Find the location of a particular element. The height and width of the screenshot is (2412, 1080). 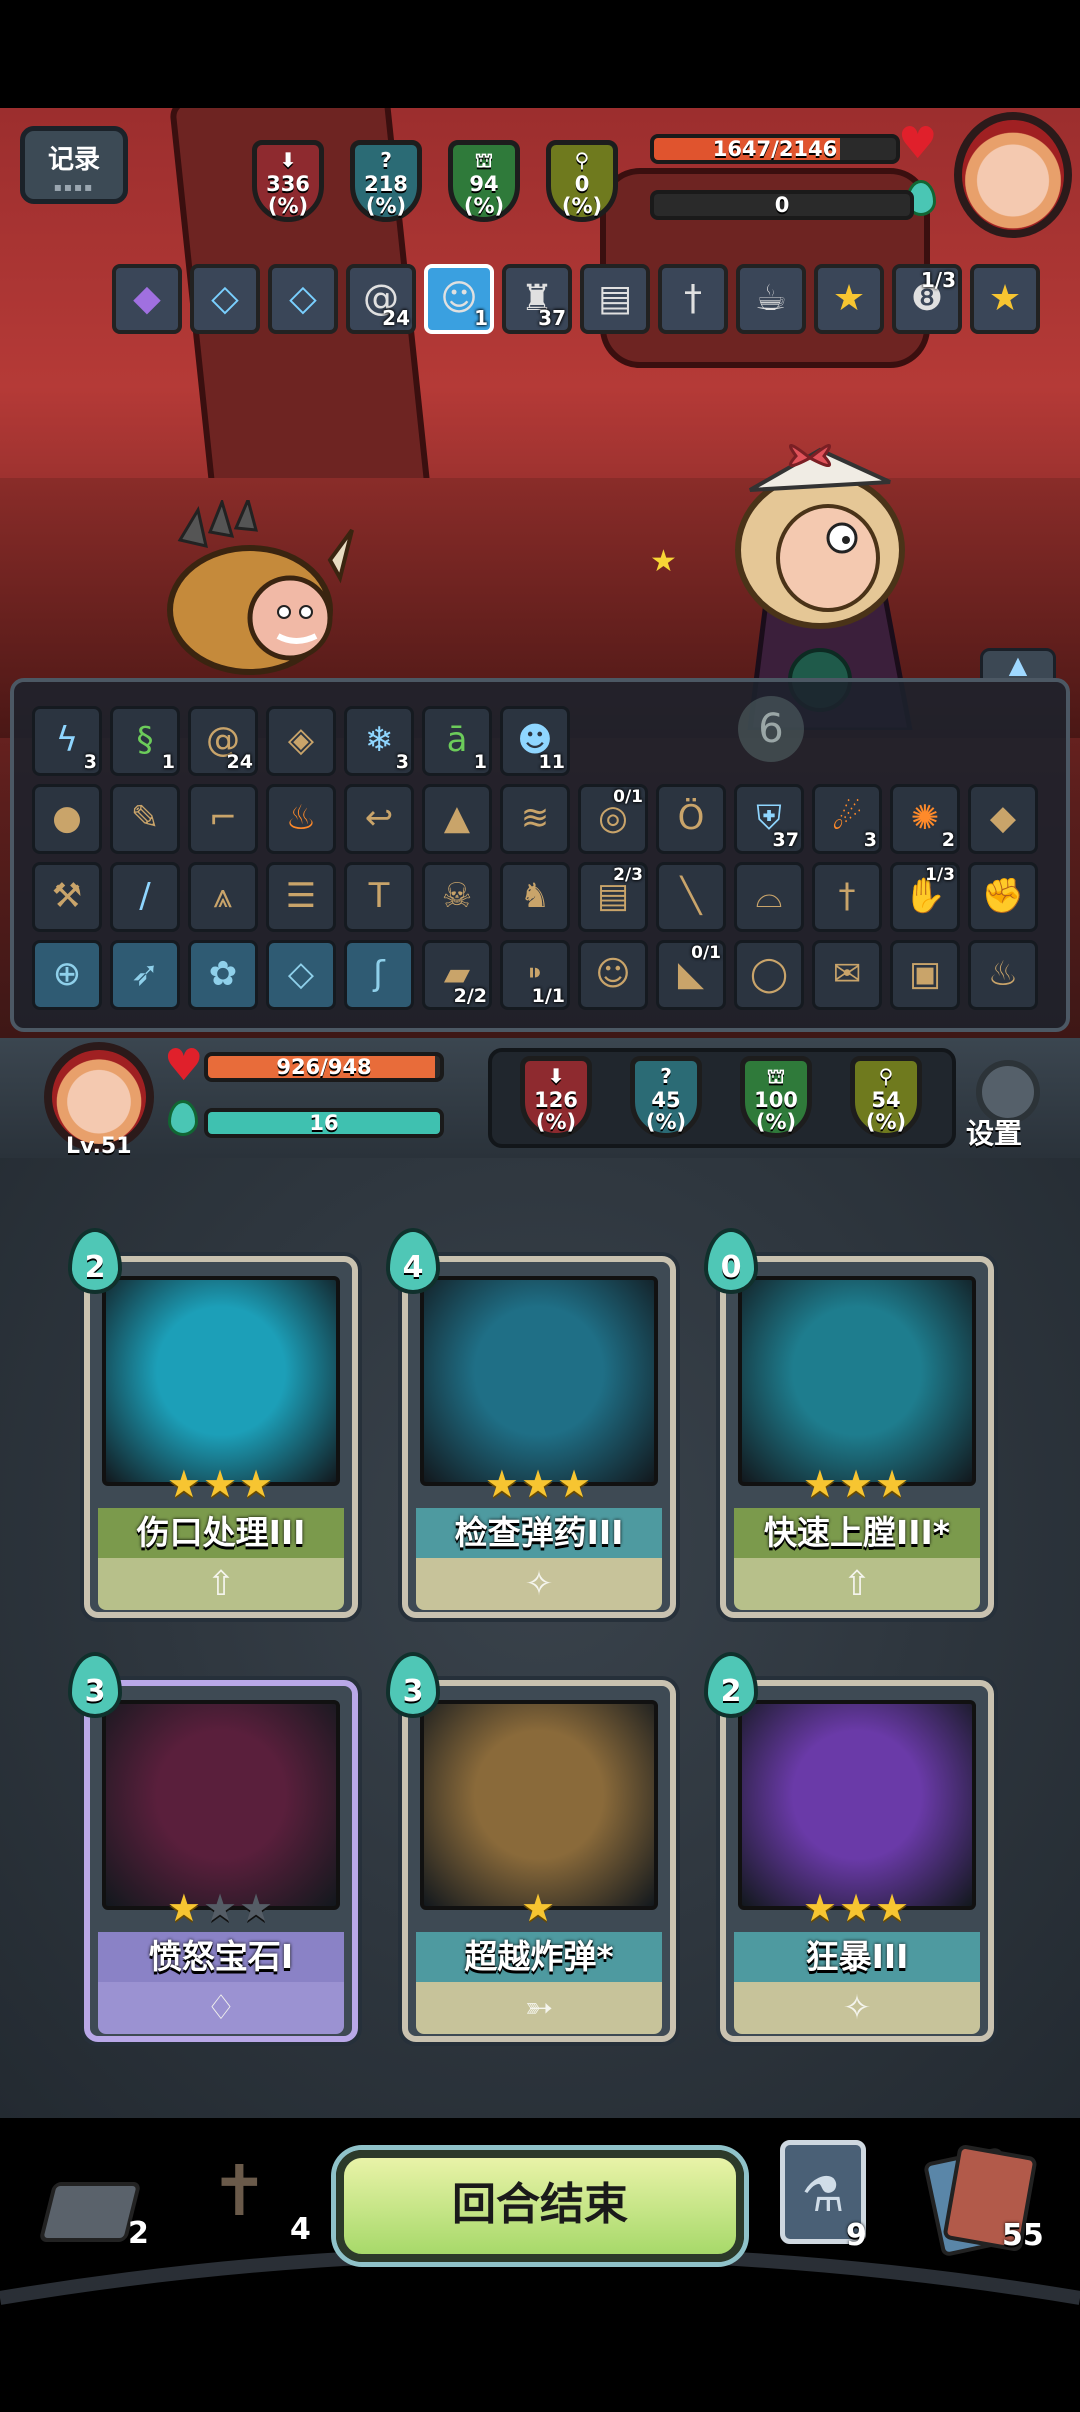

relic-slot: ◯ is located at coordinates (769, 975).